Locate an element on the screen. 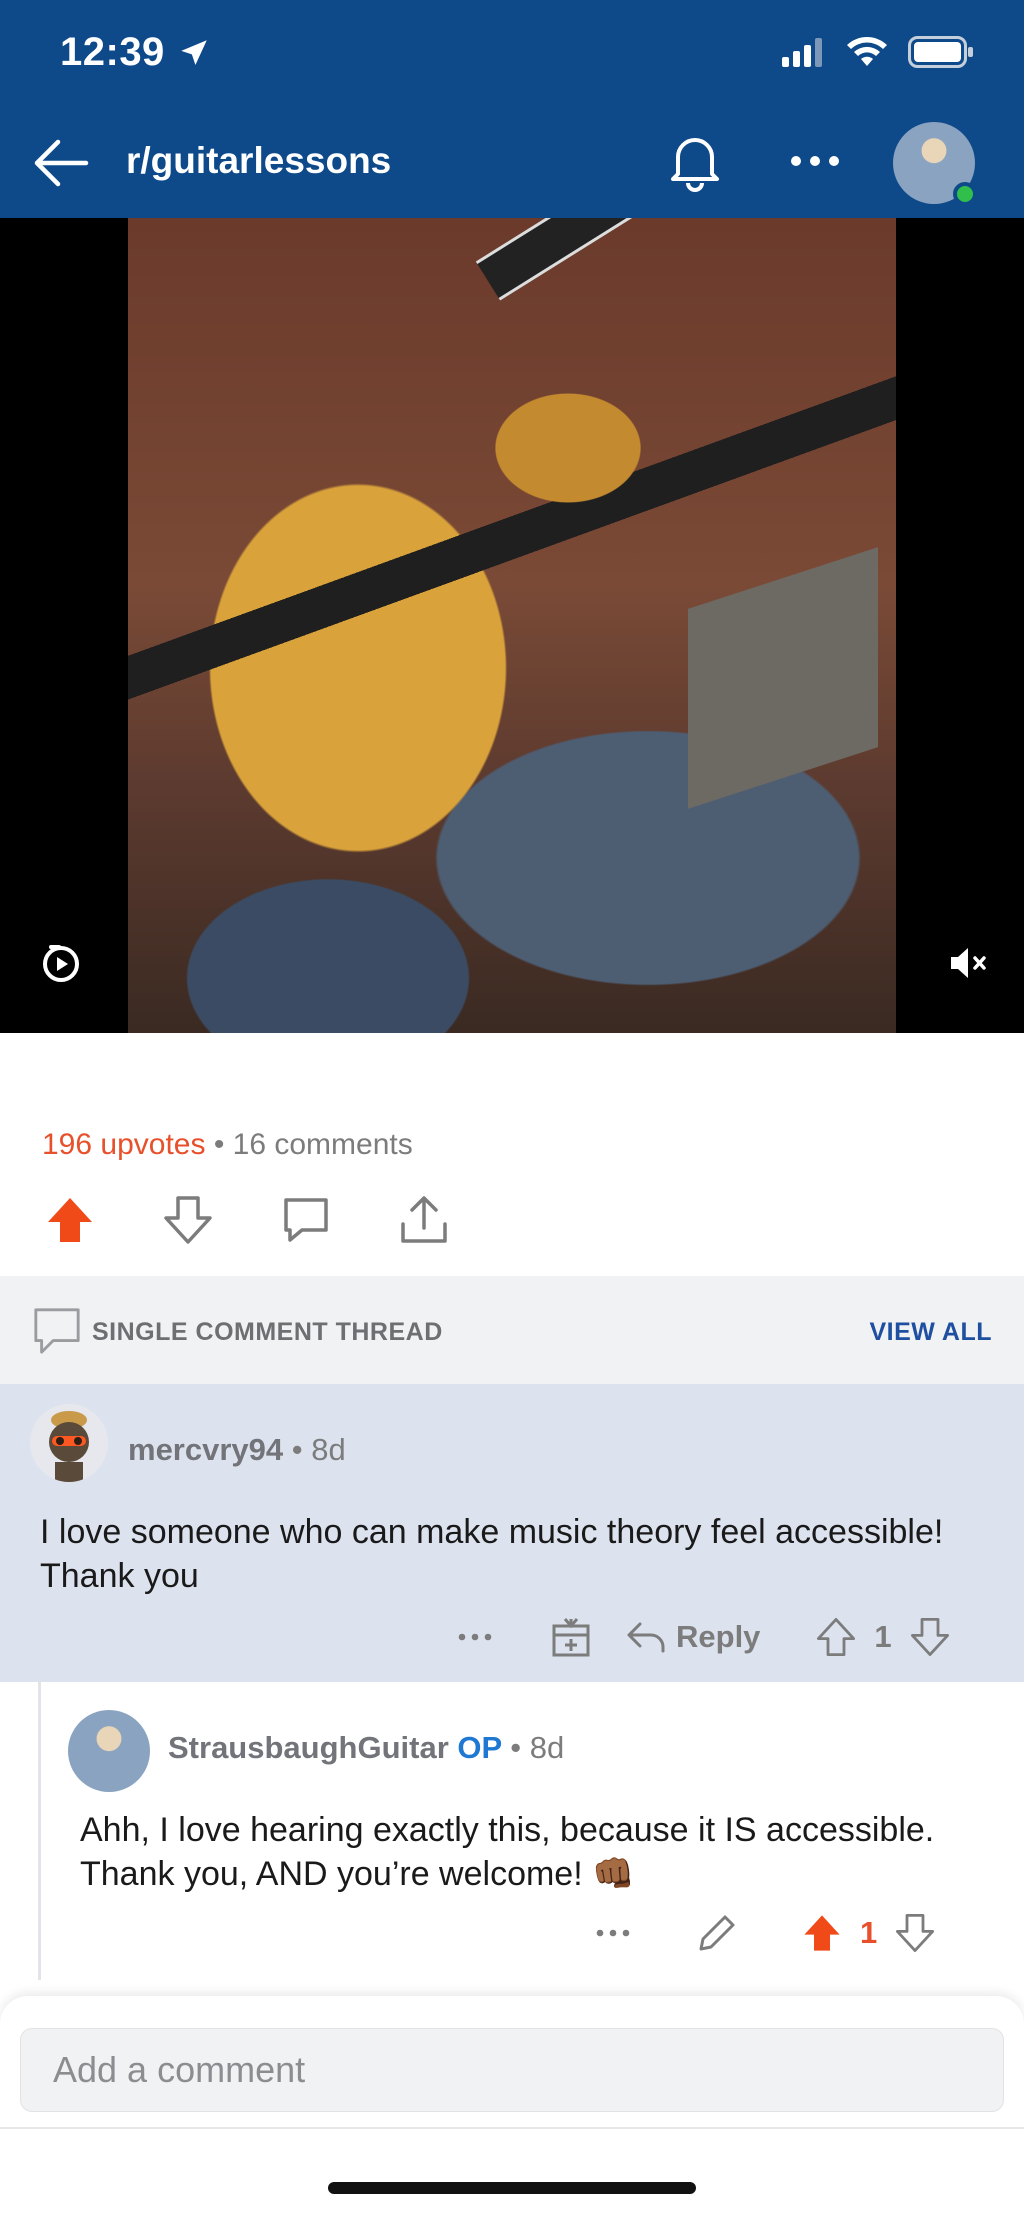 The width and height of the screenshot is (1024, 2216). location-arrow-icon is located at coordinates (194, 52).